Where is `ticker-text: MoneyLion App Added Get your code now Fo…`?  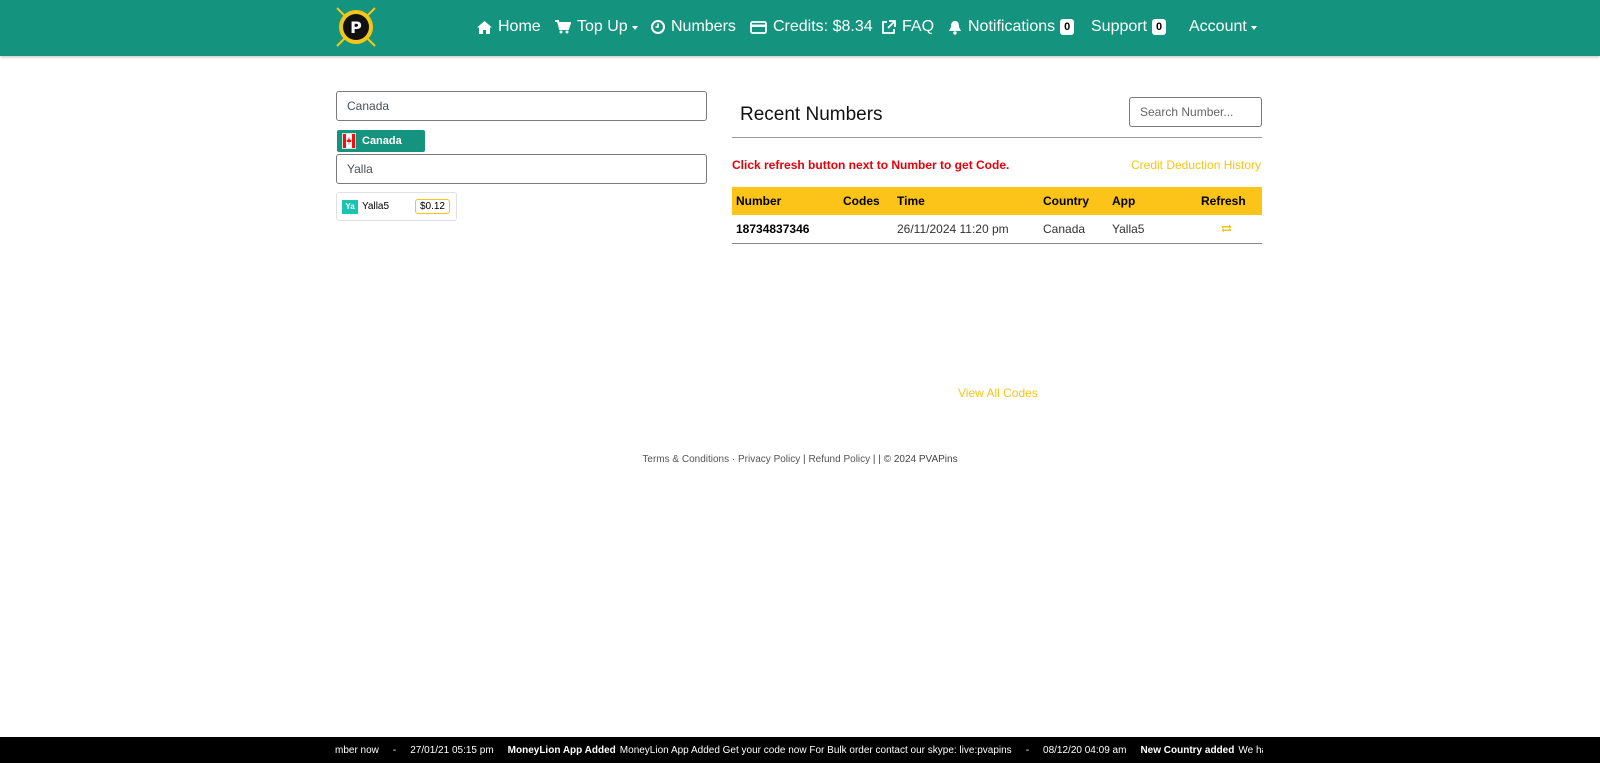 ticker-text: MoneyLion App Added Get your code now Fo… is located at coordinates (815, 750).